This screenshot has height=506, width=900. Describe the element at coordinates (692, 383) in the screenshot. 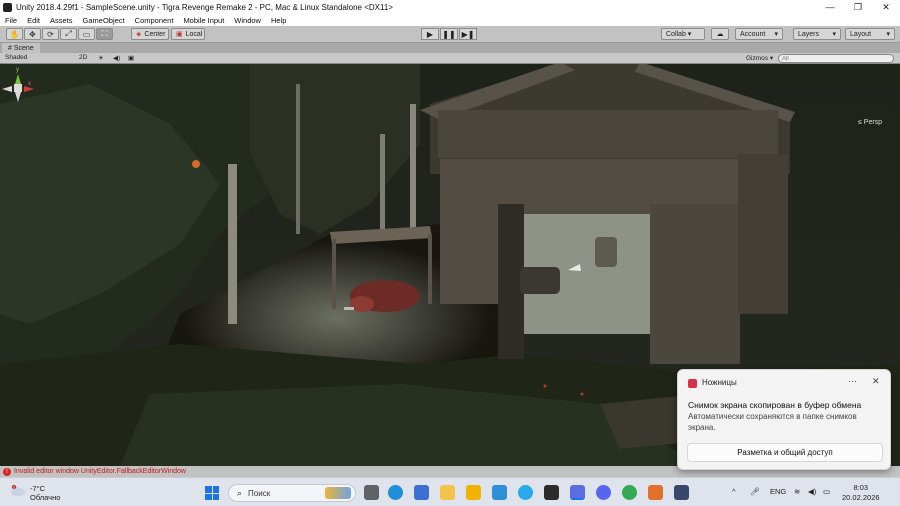

I see `snipping-tool-icon` at that location.